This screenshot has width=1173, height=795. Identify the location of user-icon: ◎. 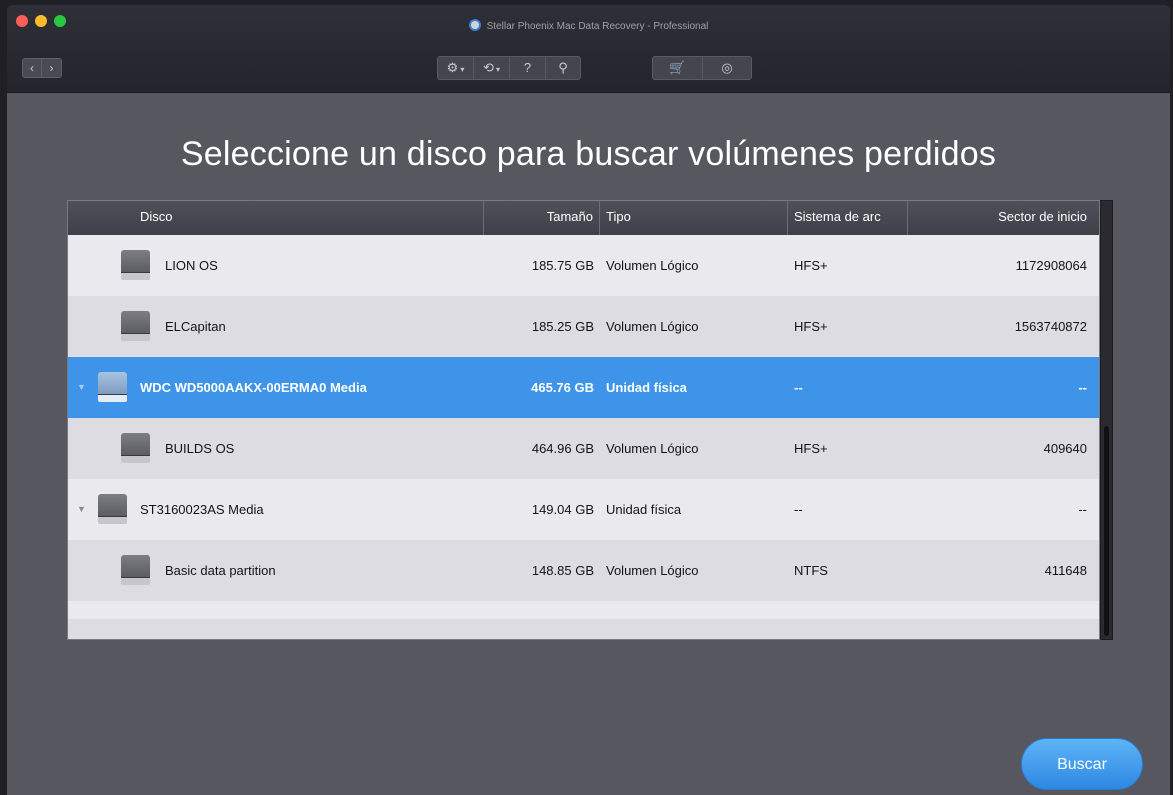
(727, 67).